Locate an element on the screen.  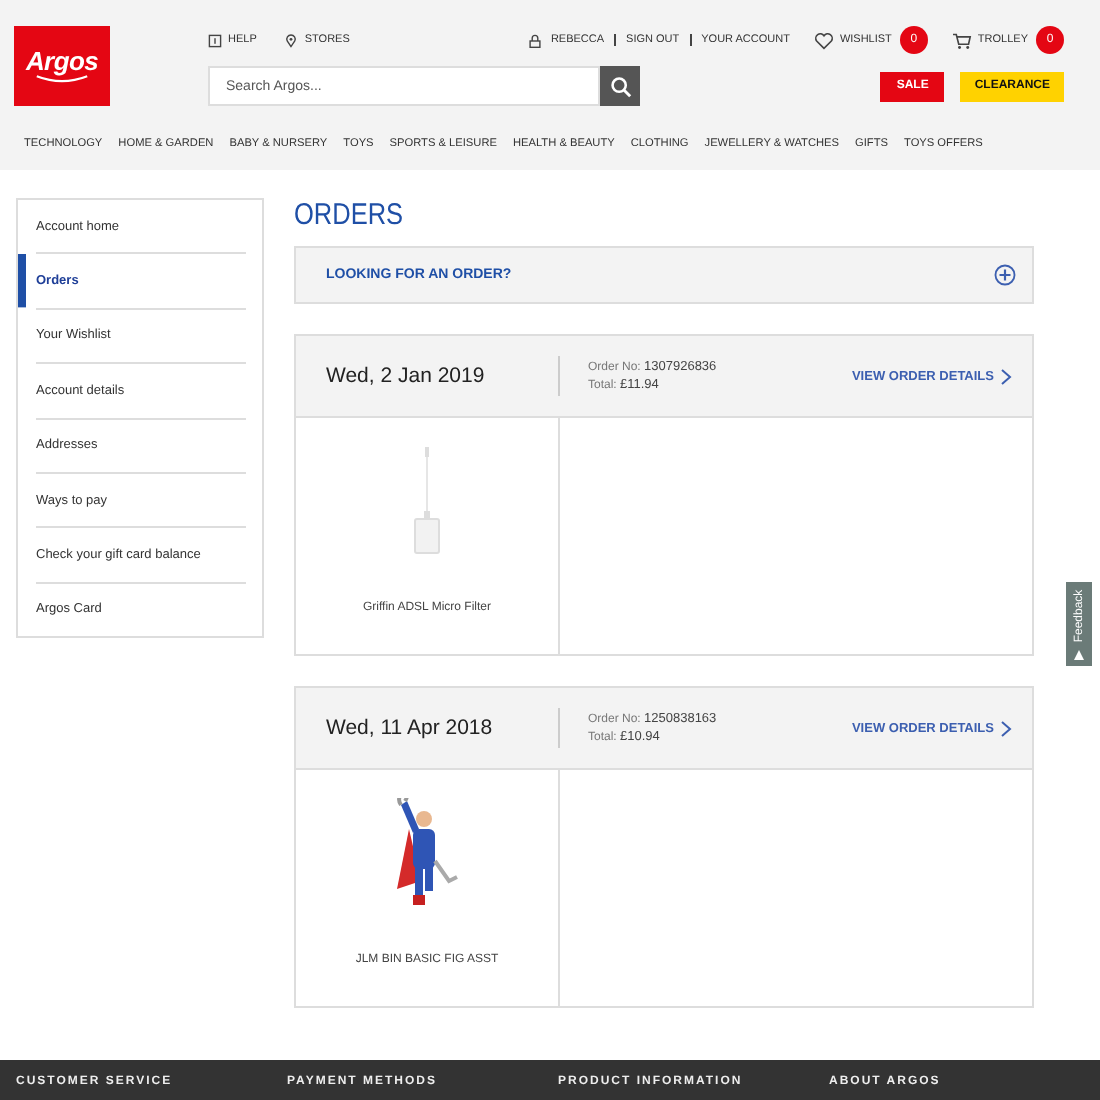
location-pin-icon is located at coordinates (291, 40).